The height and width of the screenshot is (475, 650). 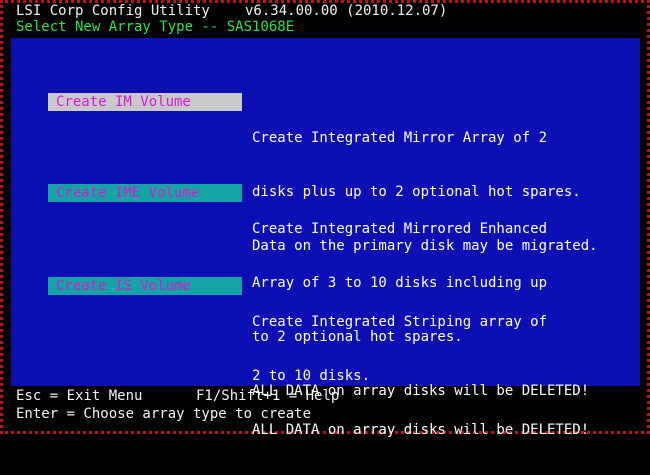 What do you see at coordinates (79, 396) in the screenshot?
I see `esc-hint: Esc = Exit Menu` at bounding box center [79, 396].